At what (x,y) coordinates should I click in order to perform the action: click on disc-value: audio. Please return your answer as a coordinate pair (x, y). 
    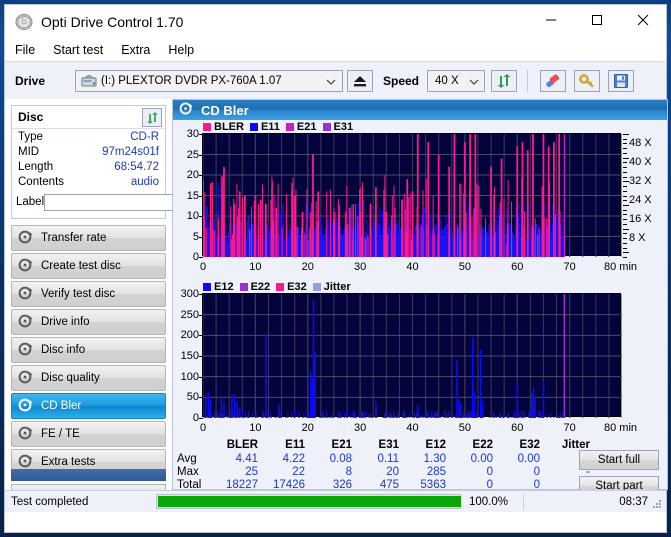
    Looking at the image, I should click on (144, 181).